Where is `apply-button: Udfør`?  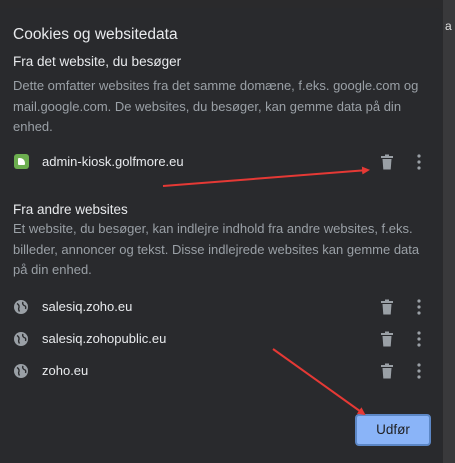
apply-button: Udfør is located at coordinates (393, 430).